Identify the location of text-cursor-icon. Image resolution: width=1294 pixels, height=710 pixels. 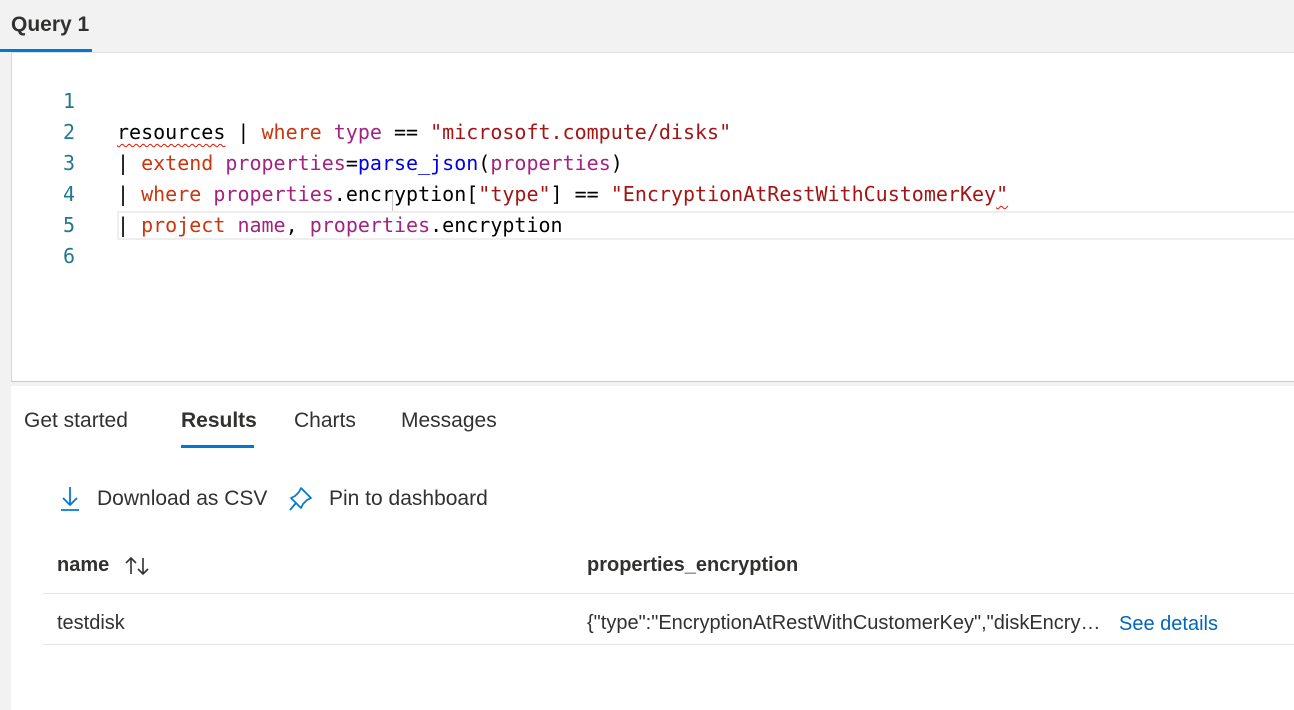
(396, 201).